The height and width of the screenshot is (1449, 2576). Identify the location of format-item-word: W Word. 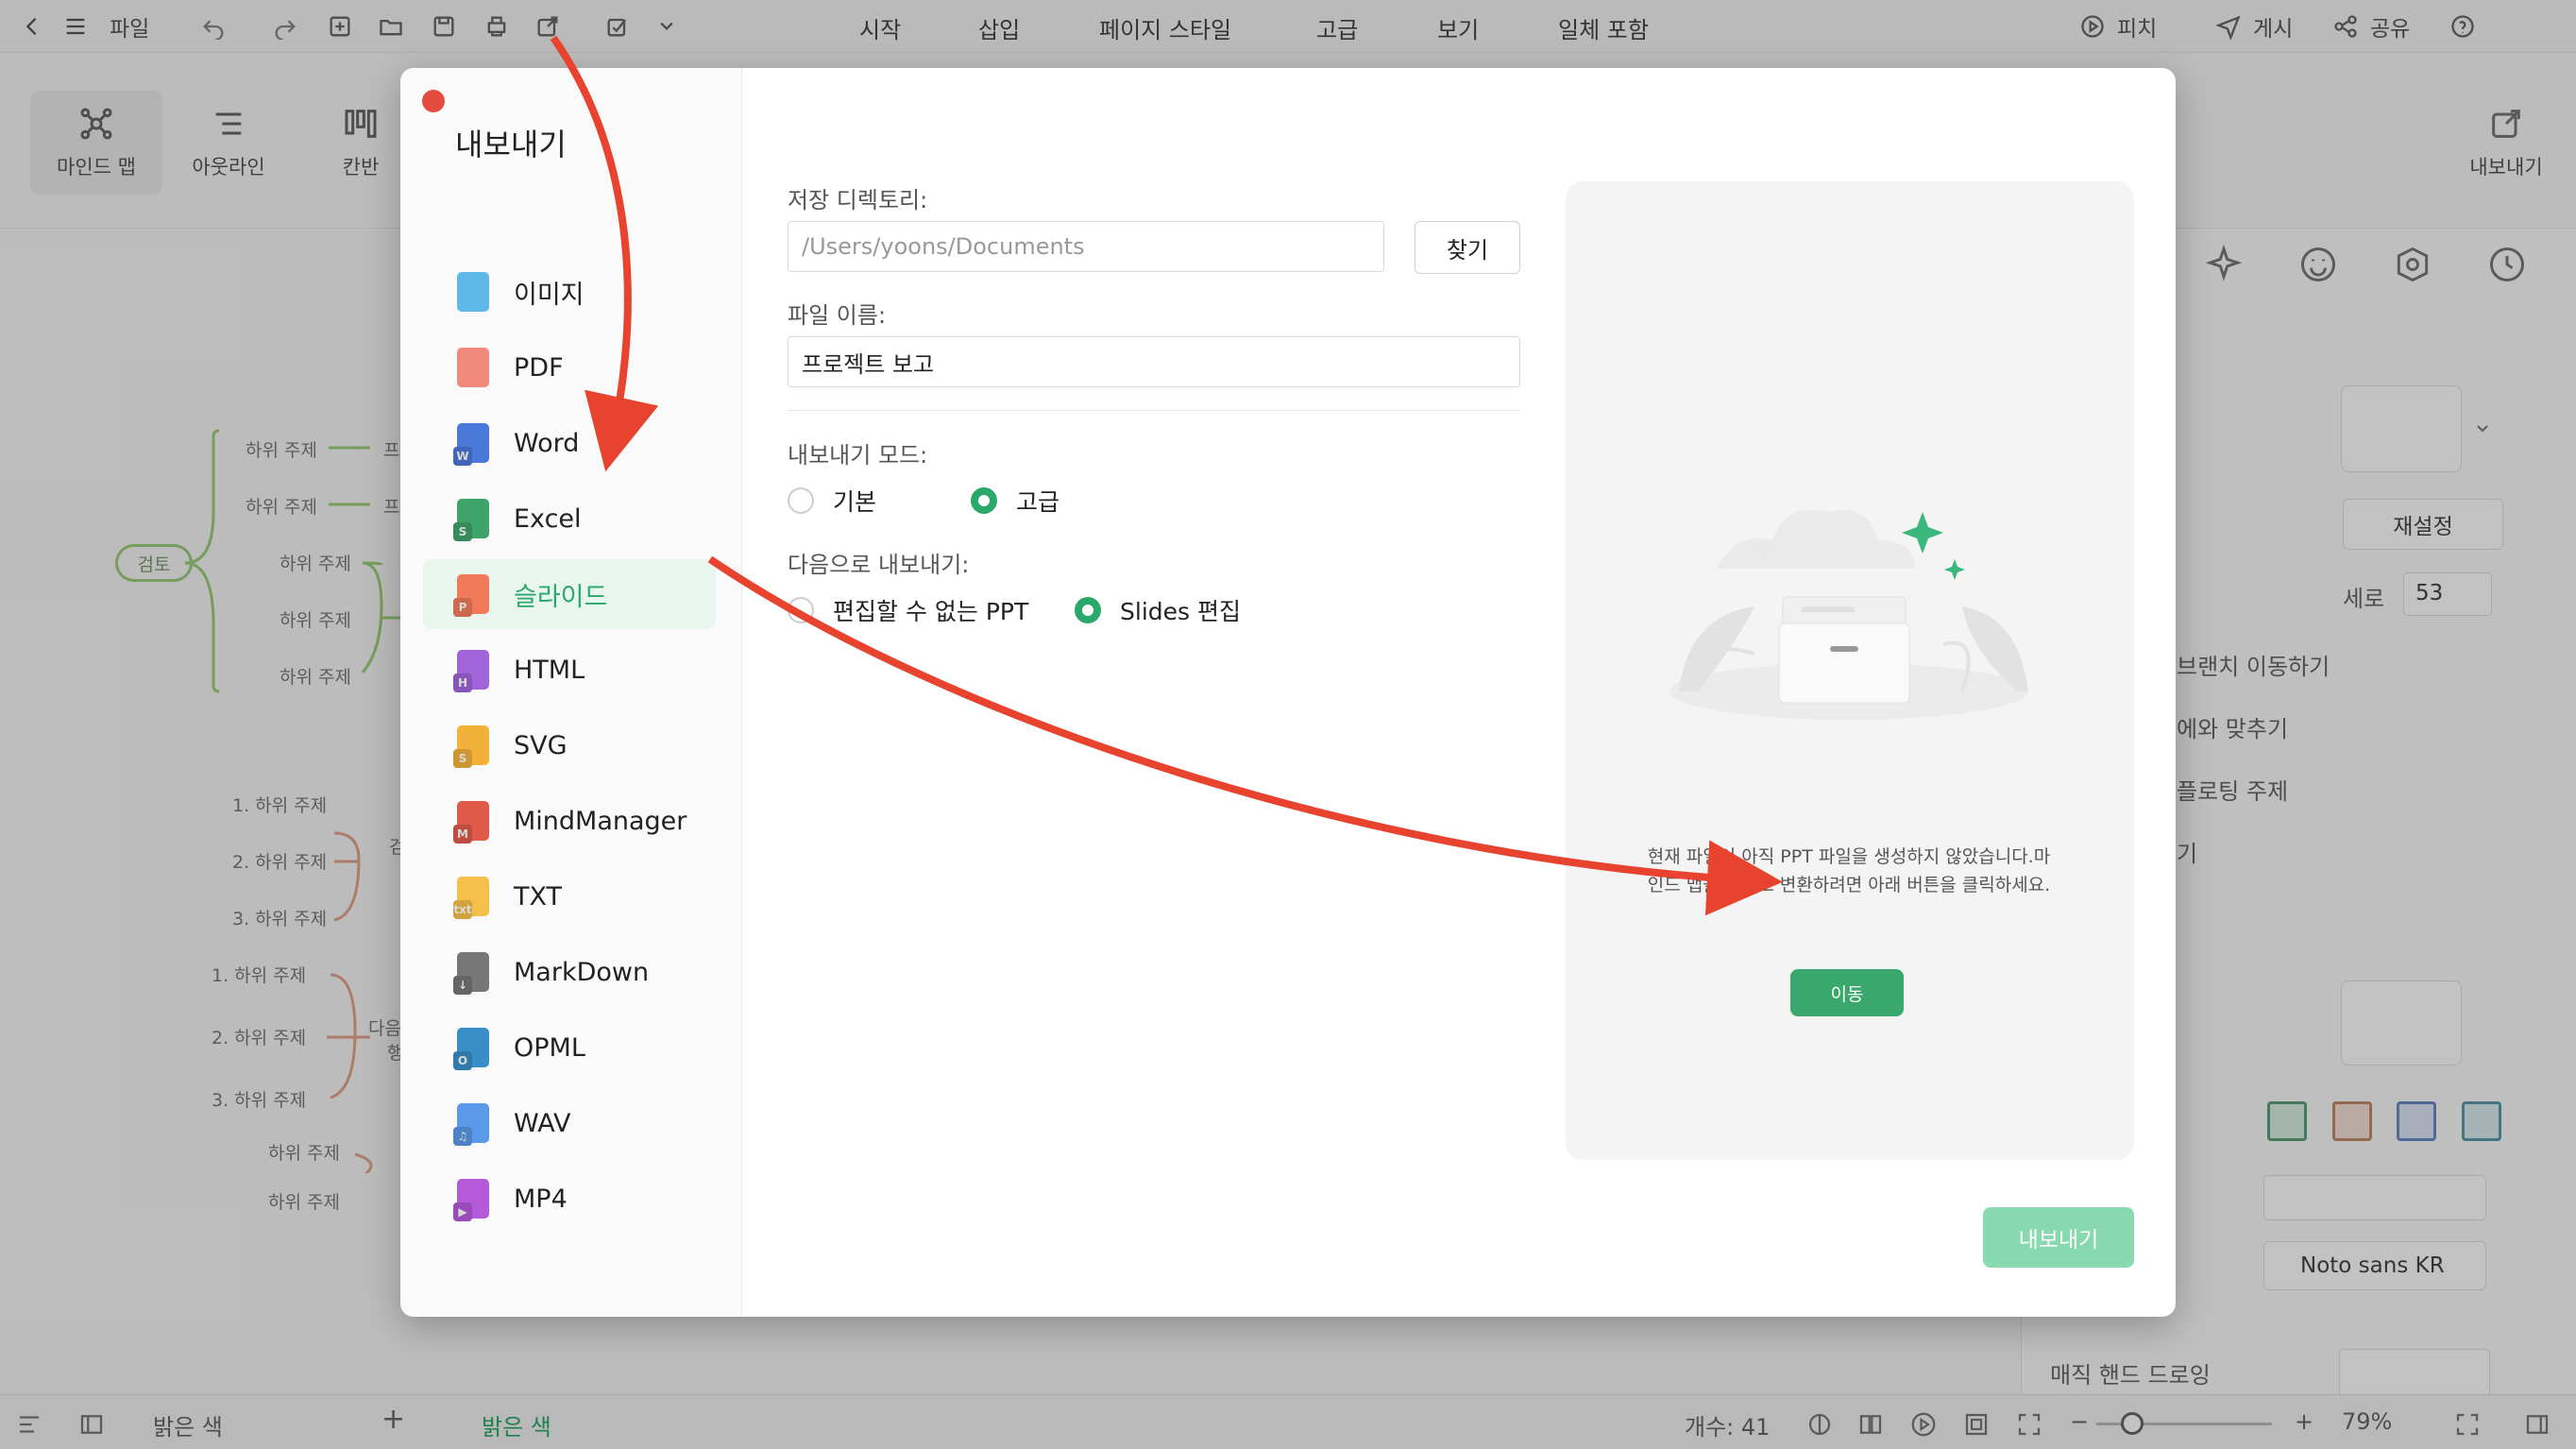
(569, 443).